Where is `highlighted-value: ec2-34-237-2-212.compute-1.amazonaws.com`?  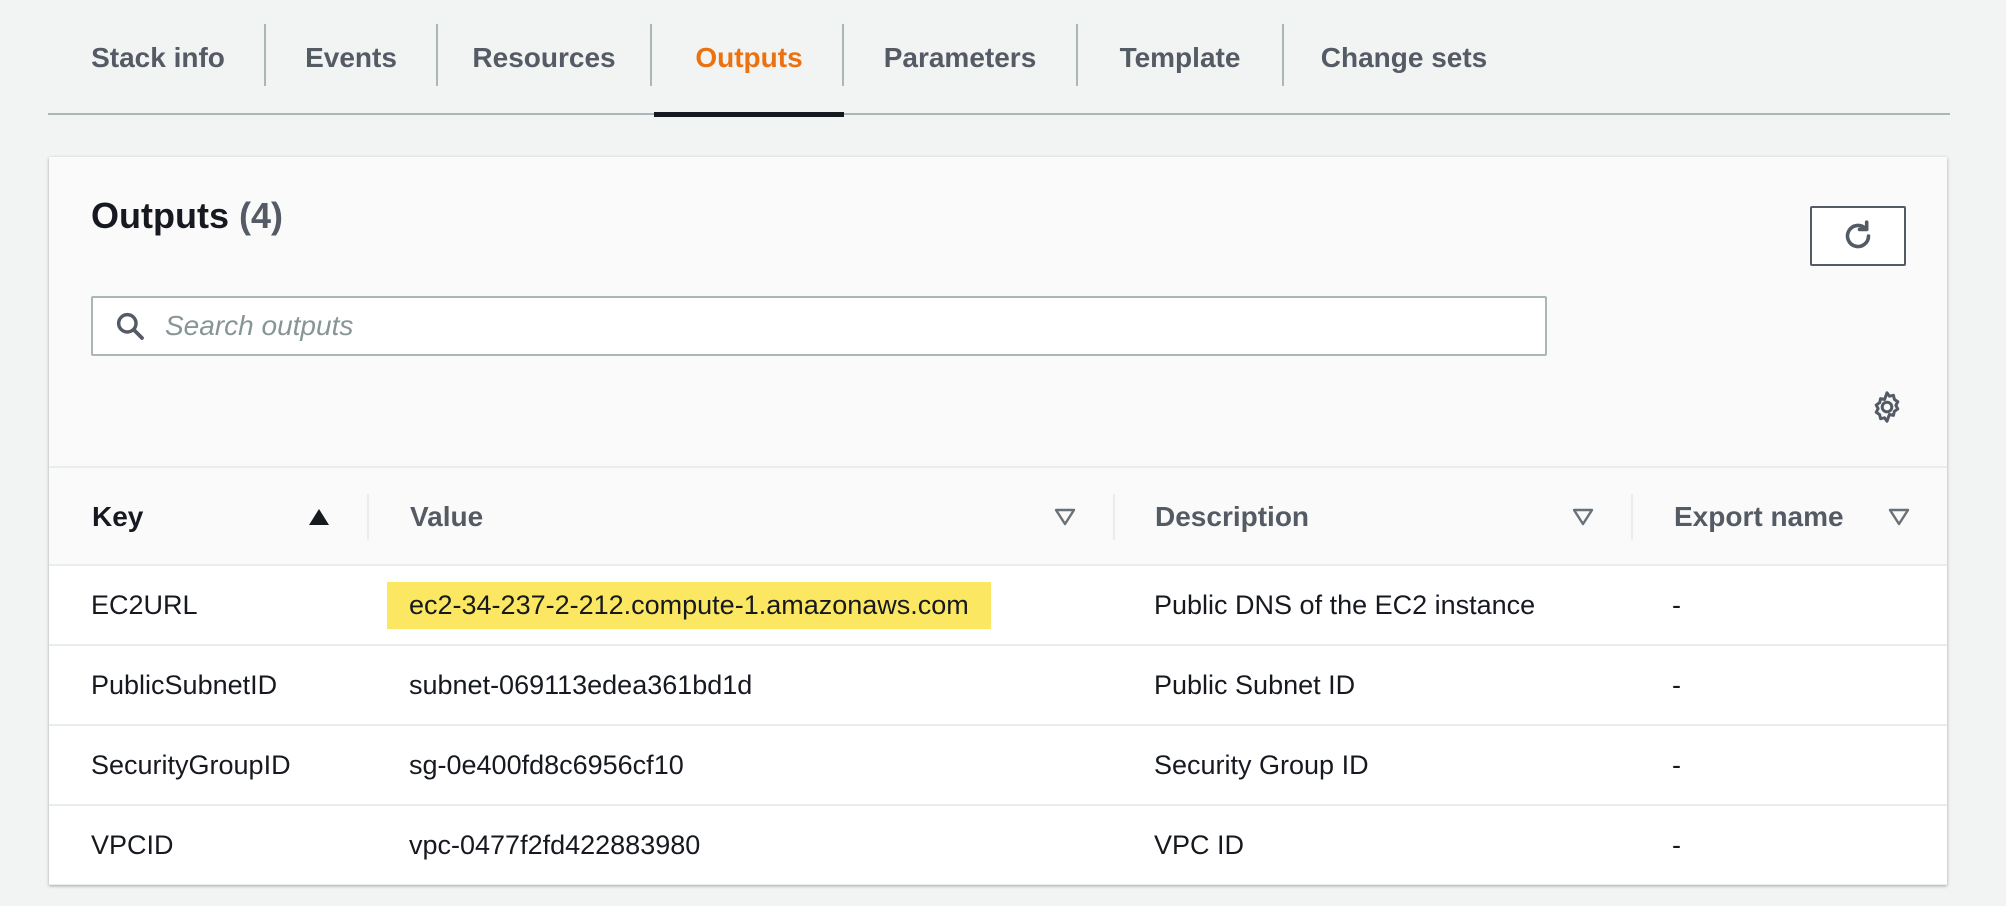 highlighted-value: ec2-34-237-2-212.compute-1.amazonaws.com is located at coordinates (689, 605).